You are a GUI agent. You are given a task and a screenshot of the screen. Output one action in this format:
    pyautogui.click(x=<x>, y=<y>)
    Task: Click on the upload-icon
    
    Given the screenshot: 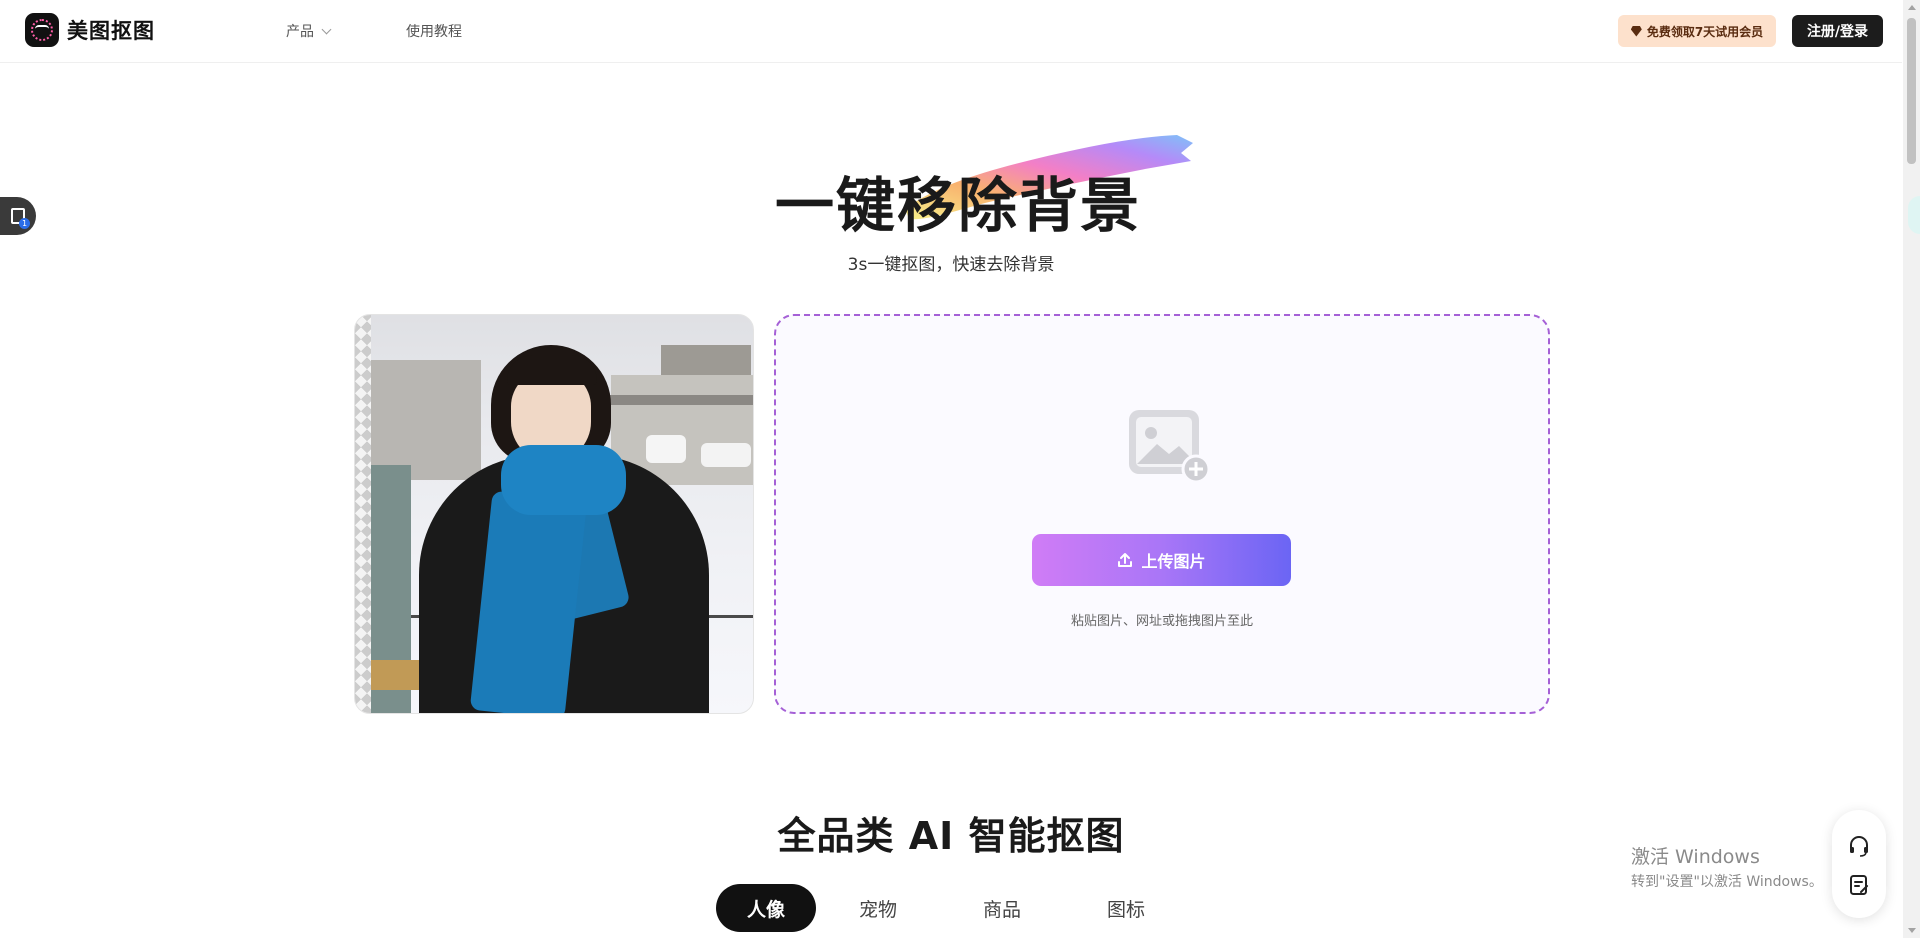 What is the action you would take?
    pyautogui.click(x=1125, y=560)
    